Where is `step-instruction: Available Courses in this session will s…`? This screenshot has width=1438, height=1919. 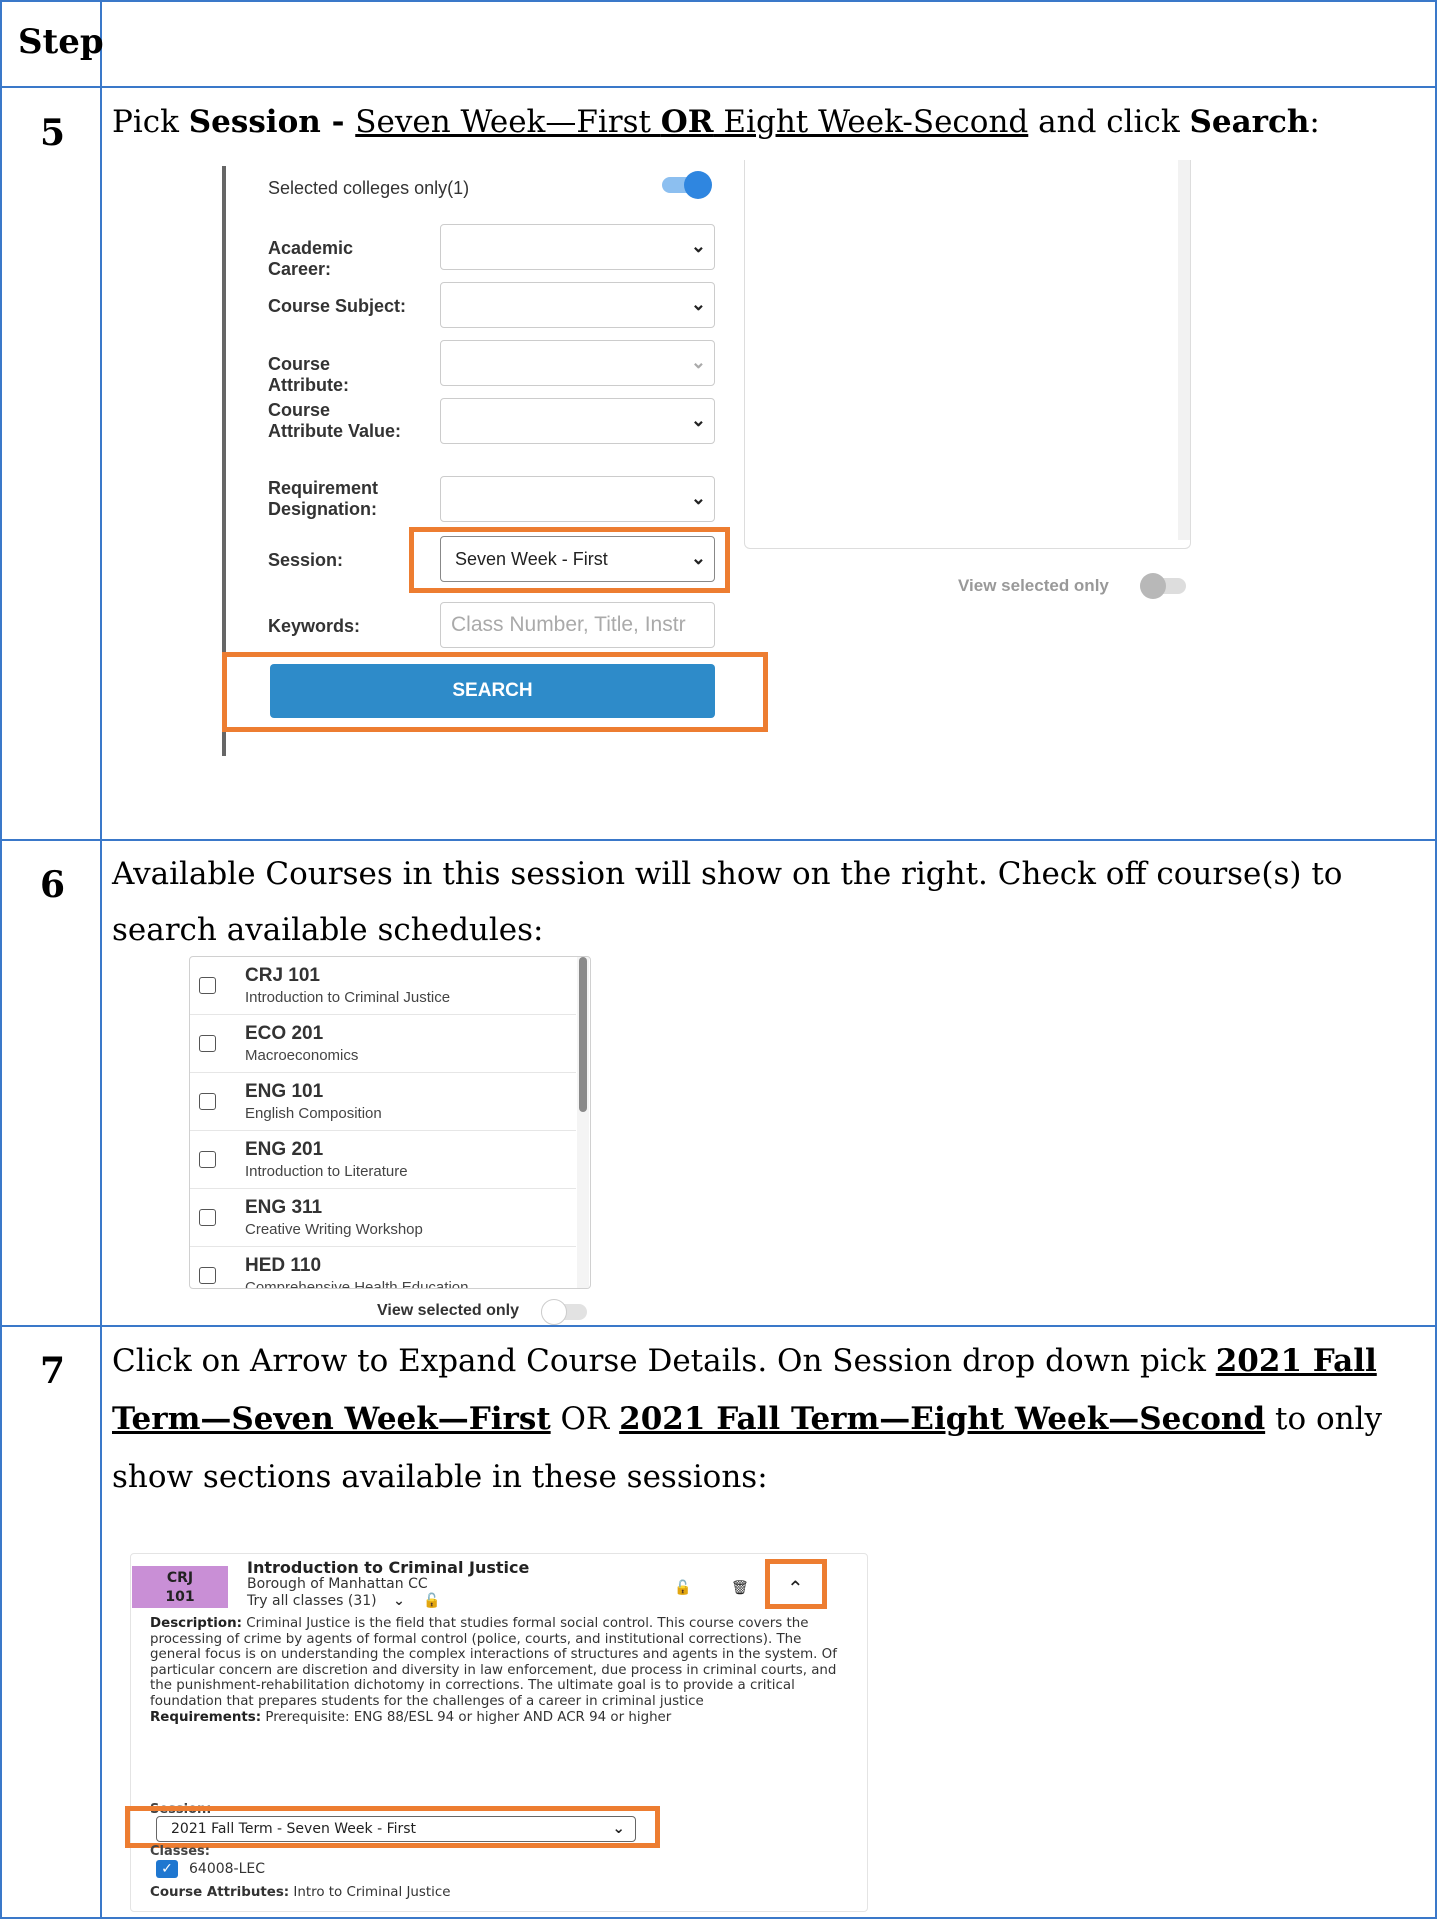 step-instruction: Available Courses in this session will s… is located at coordinates (727, 902).